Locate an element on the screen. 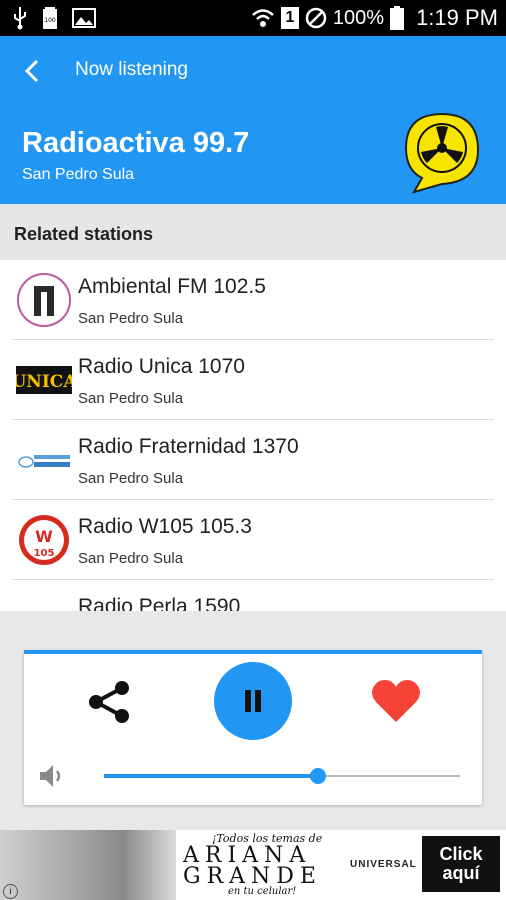 The height and width of the screenshot is (900, 506). toolbar-title: Now listening is located at coordinates (131, 69).